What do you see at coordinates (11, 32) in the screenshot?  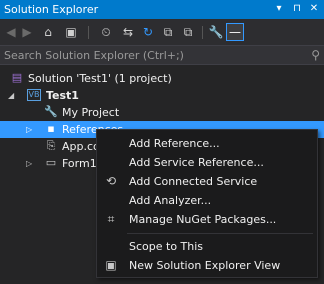 I see `back-icon: ◀` at bounding box center [11, 32].